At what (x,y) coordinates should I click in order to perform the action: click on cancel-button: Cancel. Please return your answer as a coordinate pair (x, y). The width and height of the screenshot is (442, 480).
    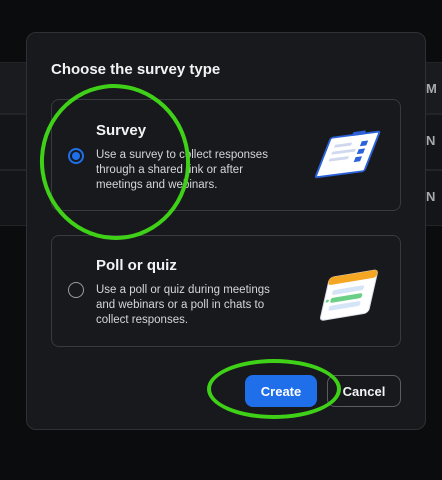
    Looking at the image, I should click on (364, 391).